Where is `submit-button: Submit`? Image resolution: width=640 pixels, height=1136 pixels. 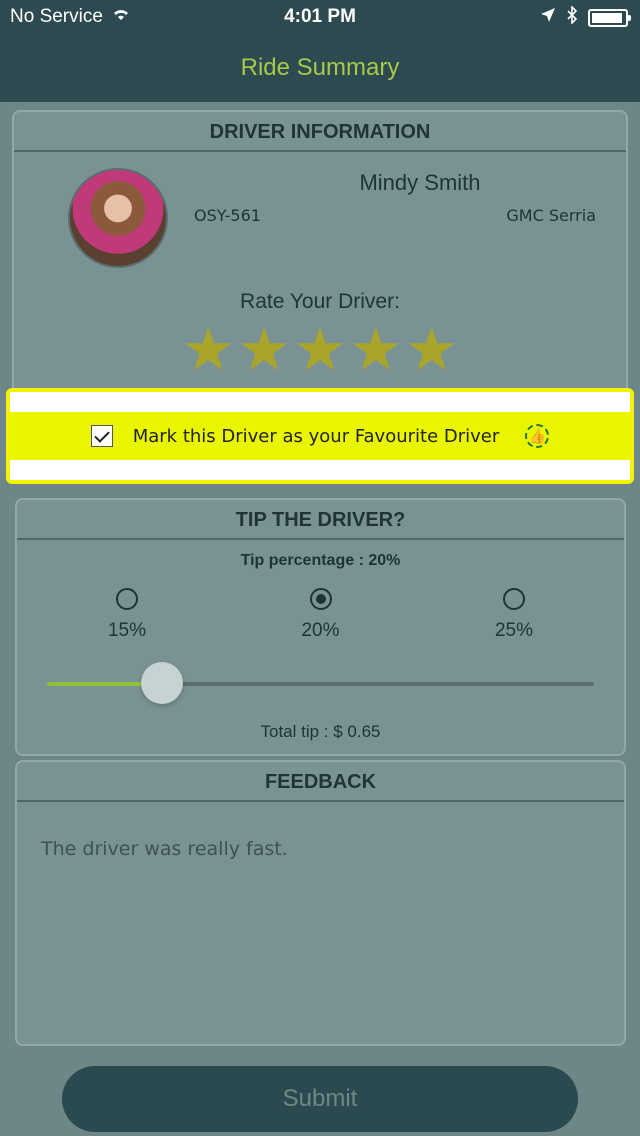
submit-button: Submit is located at coordinates (320, 1099).